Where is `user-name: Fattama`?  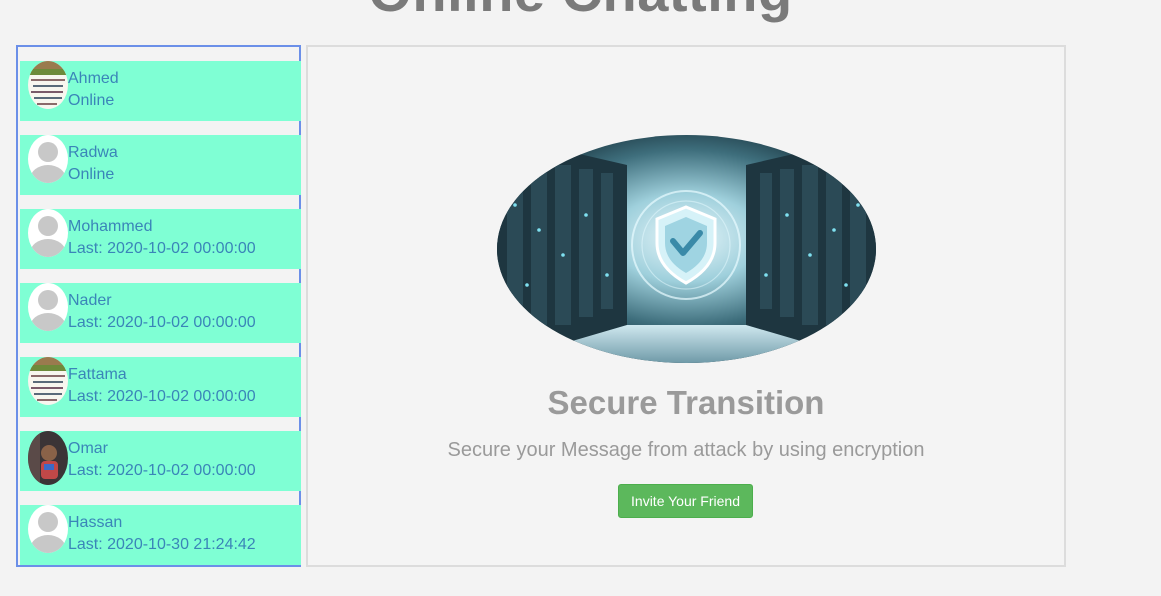 user-name: Fattama is located at coordinates (97, 374).